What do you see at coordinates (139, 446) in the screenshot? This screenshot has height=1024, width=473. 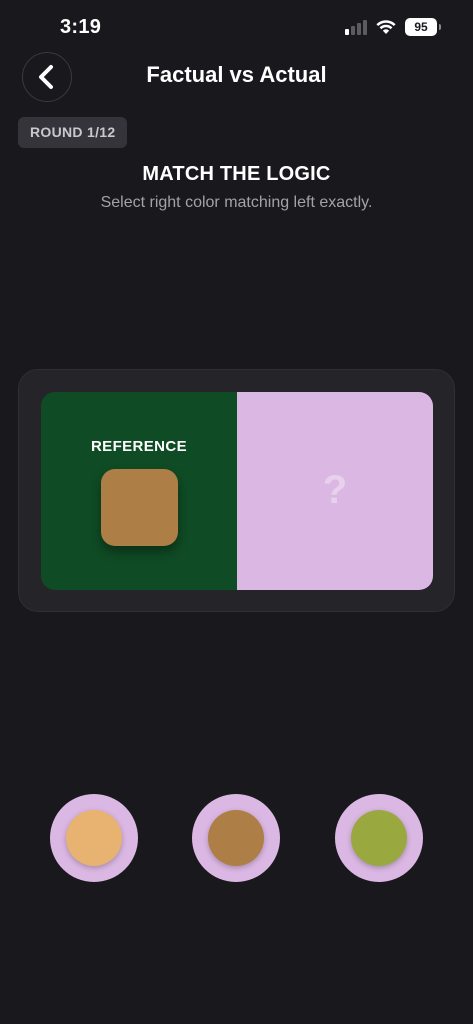 I see `reference-label: REFERENCE` at bounding box center [139, 446].